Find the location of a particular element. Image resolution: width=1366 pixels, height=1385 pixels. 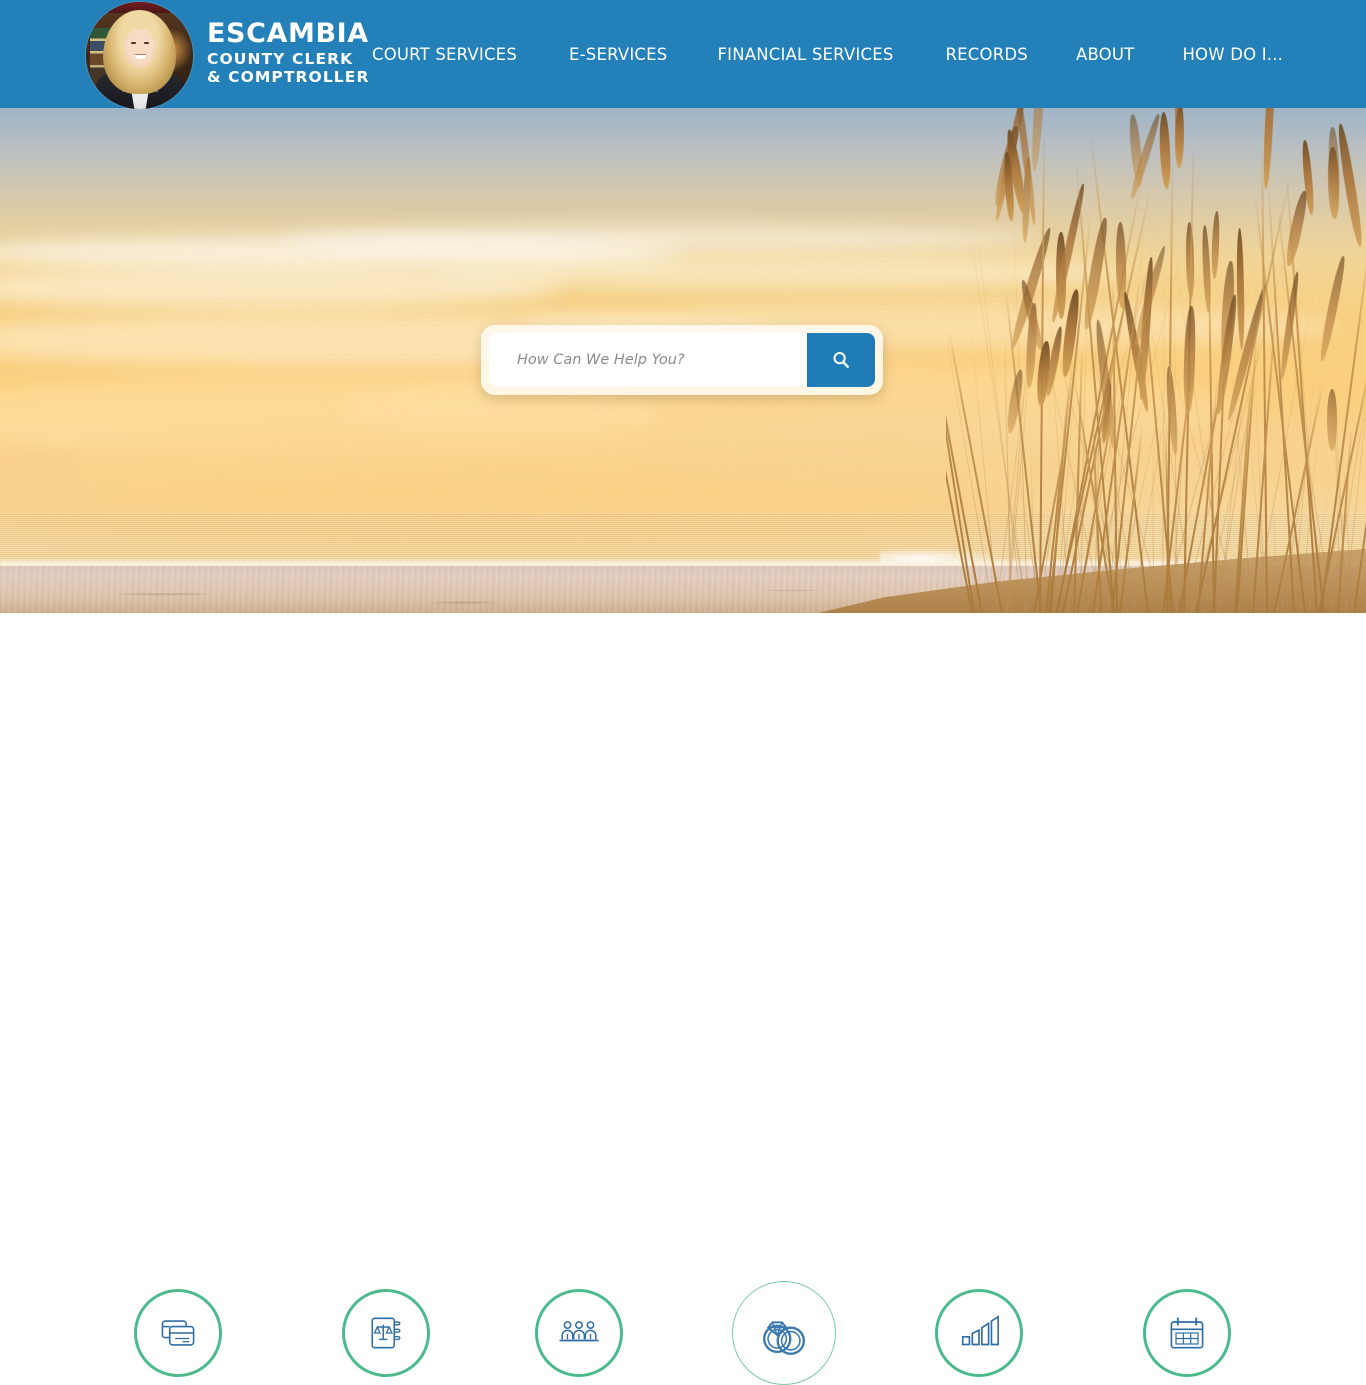

search-button is located at coordinates (841, 360).